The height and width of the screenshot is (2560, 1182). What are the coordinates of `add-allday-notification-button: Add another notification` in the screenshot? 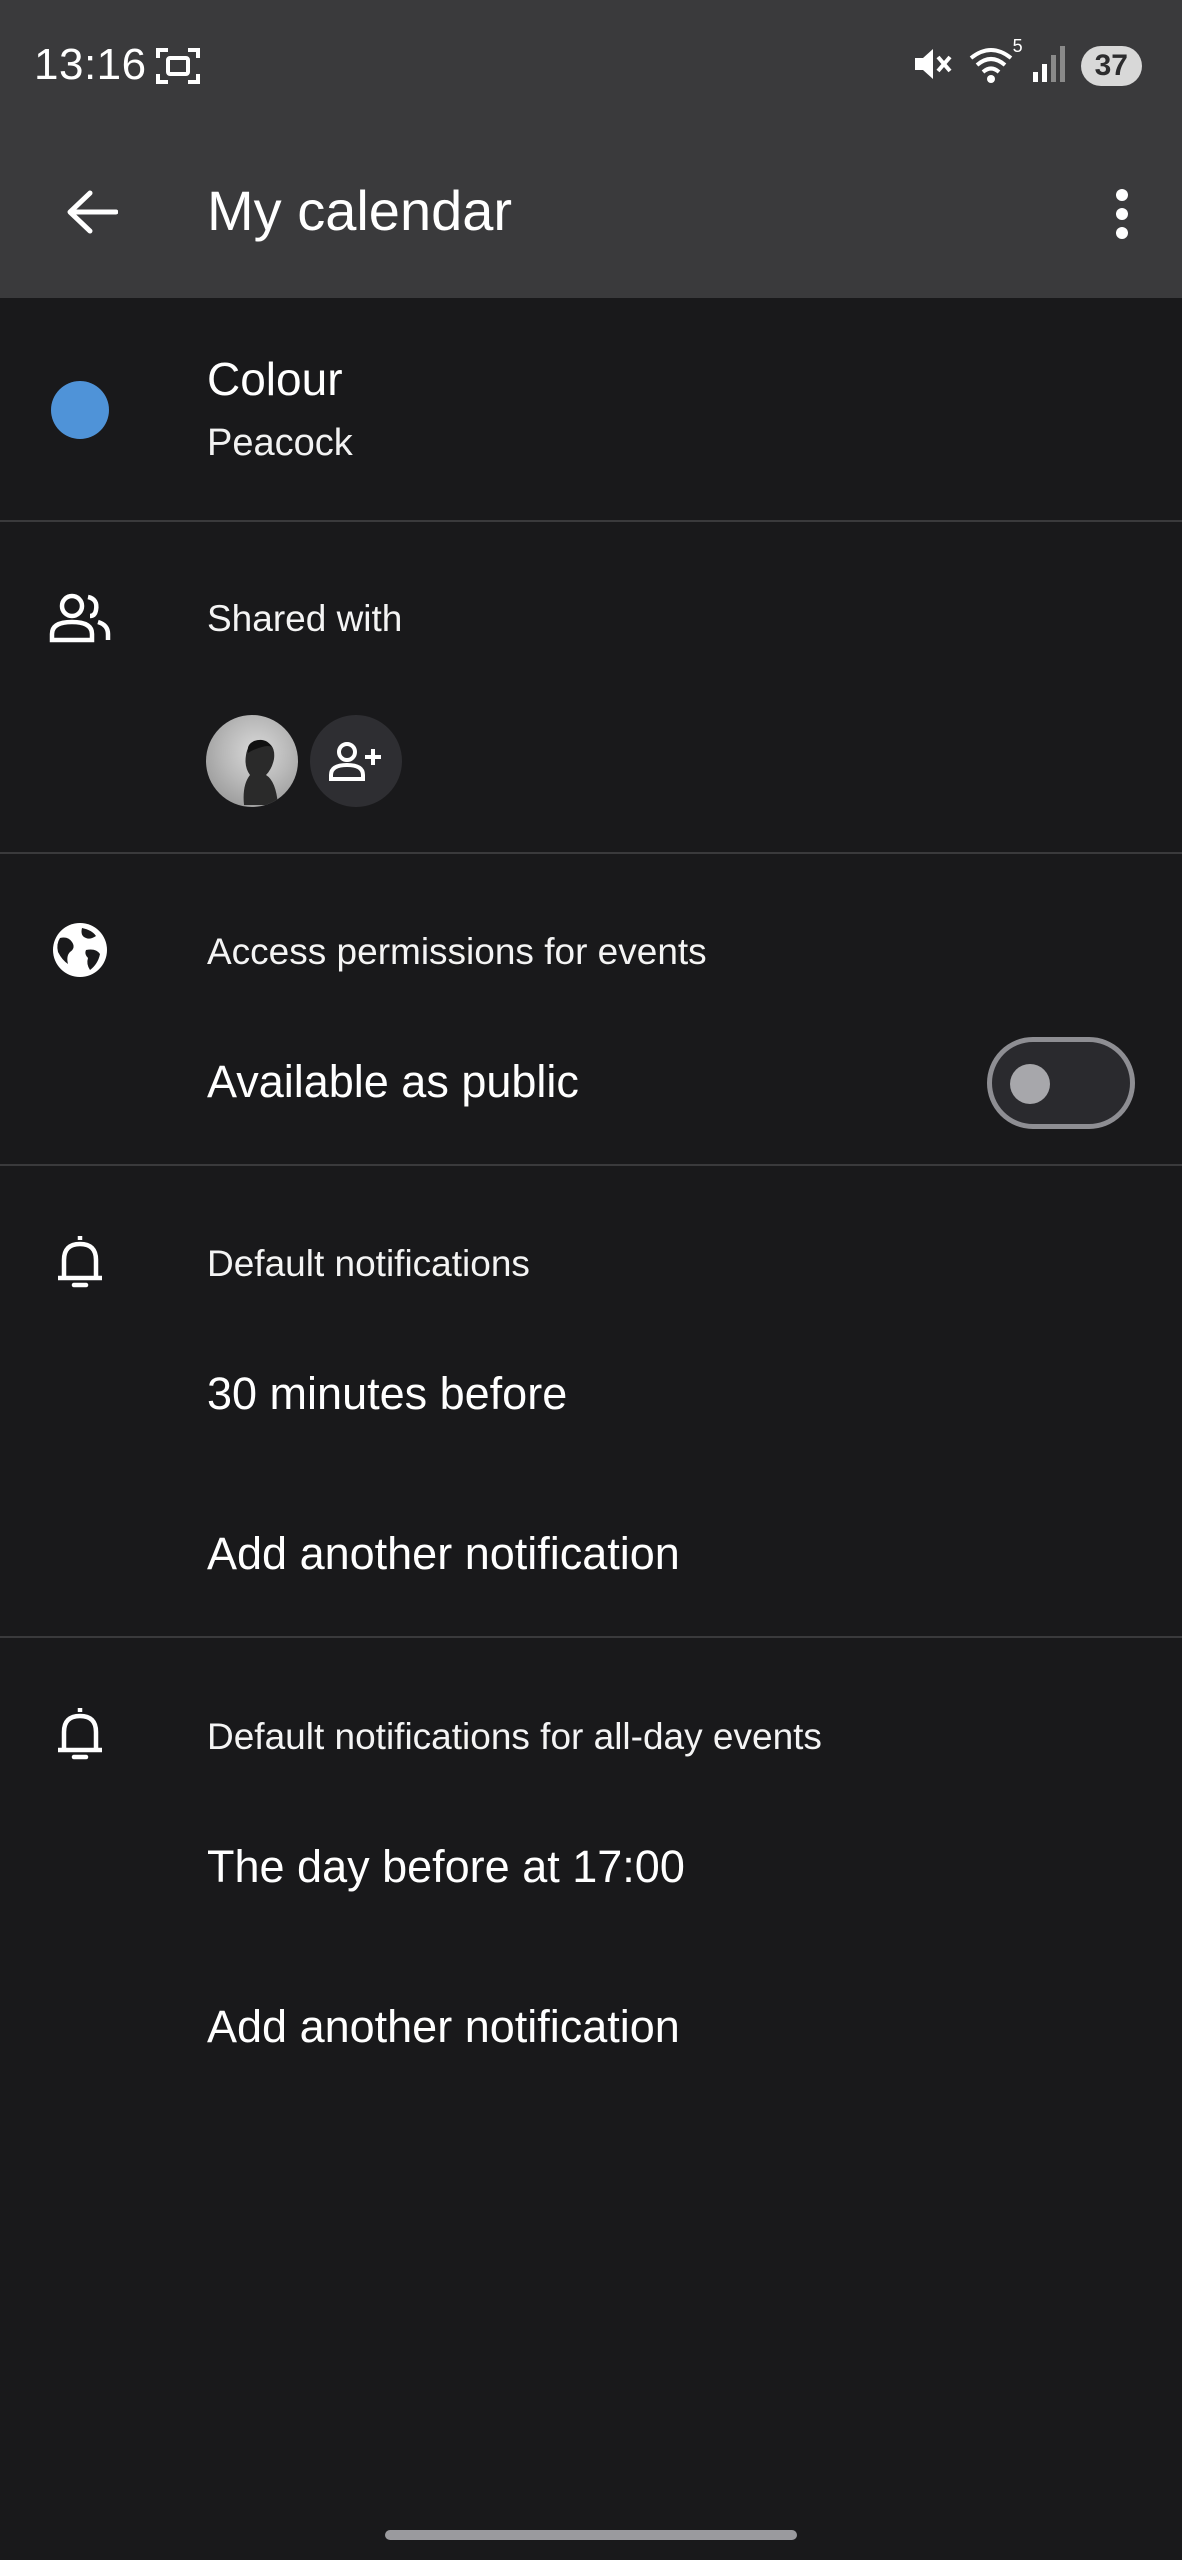 It's located at (443, 2027).